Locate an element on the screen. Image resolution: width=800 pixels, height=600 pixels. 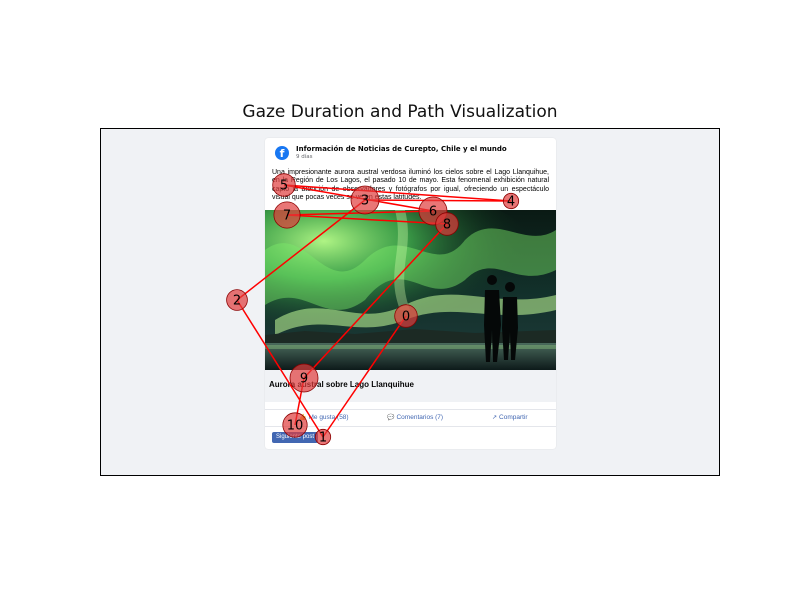
fixation-label: 9 is located at coordinates (304, 379).